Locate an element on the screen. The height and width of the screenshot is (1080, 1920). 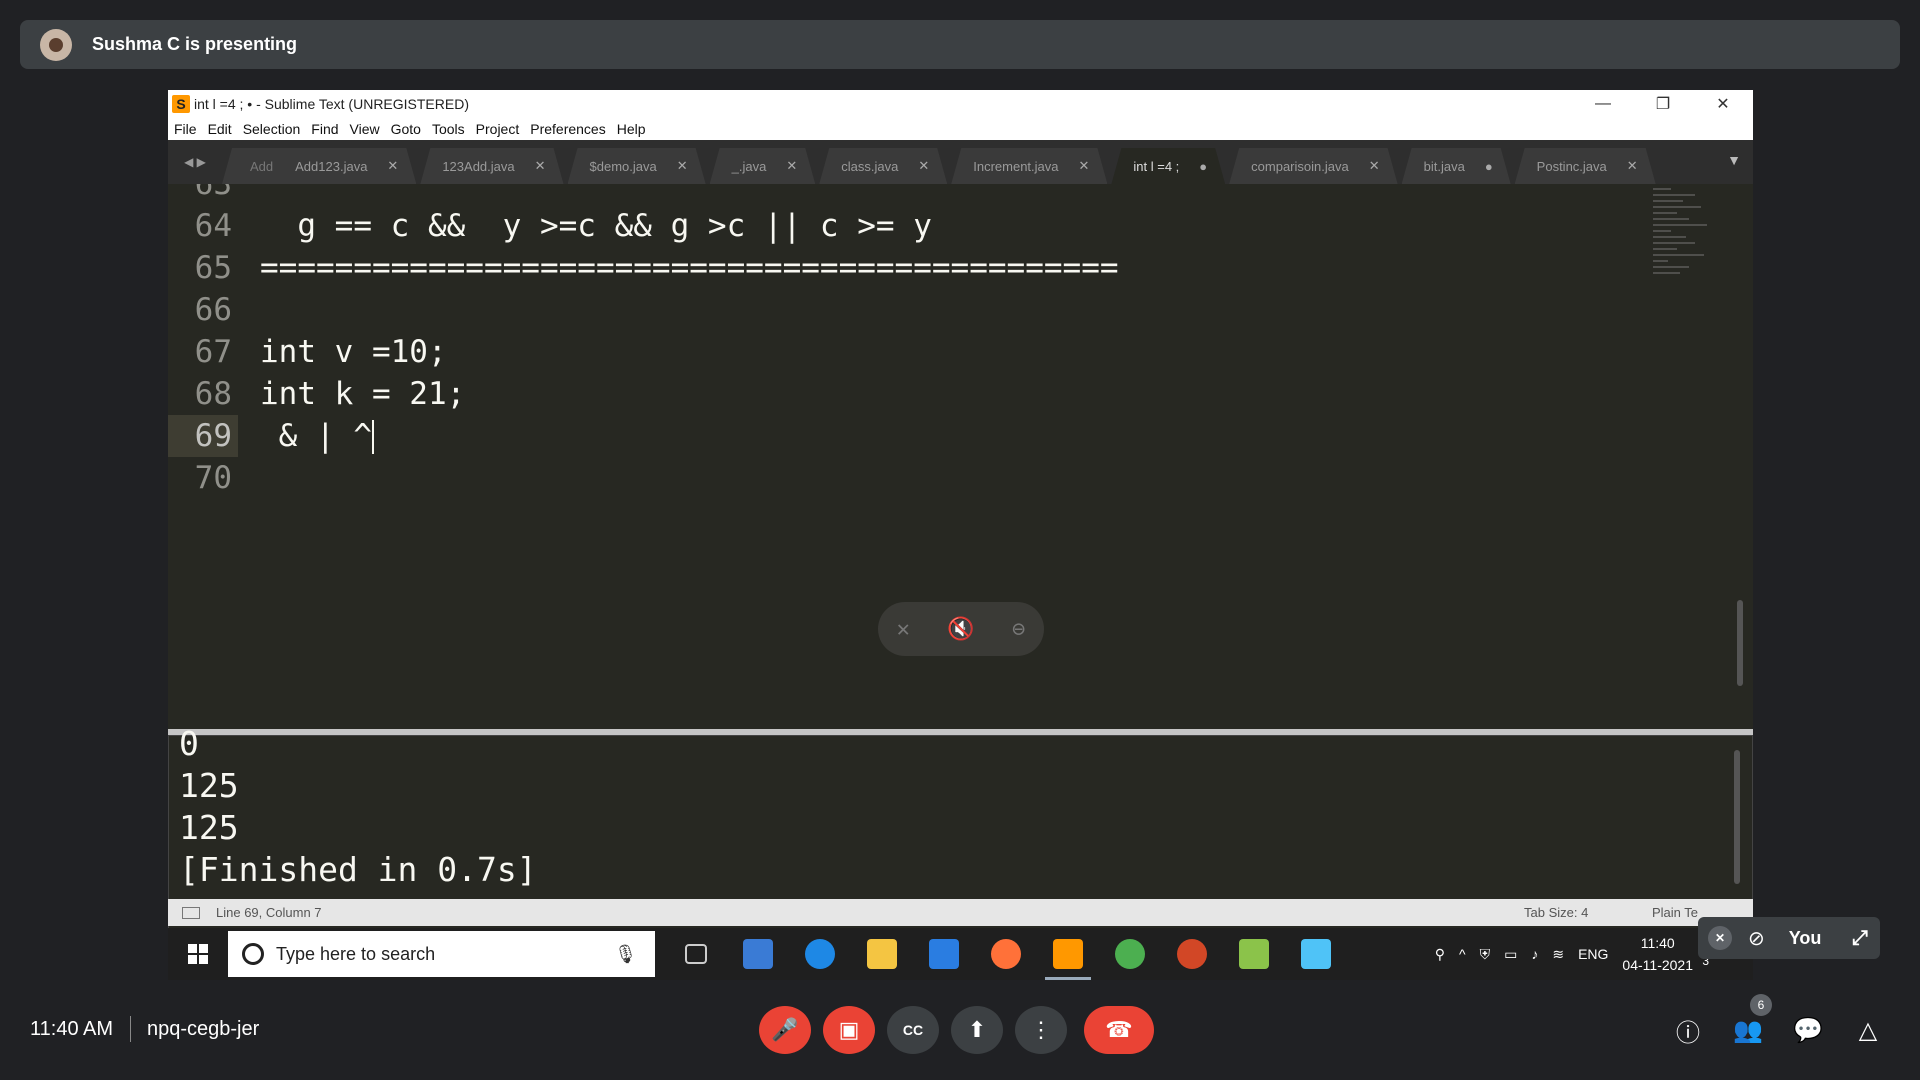
tab-postinc: Postinc.java ✕ is located at coordinates (1585, 166).